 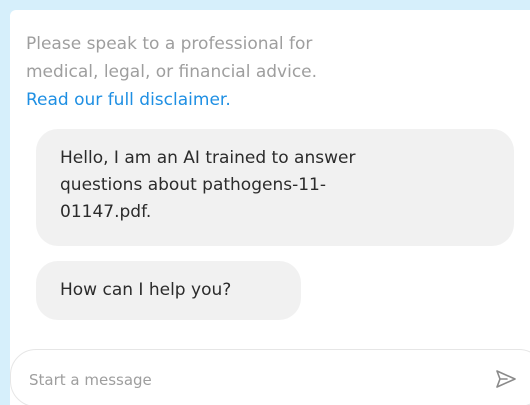 What do you see at coordinates (146, 290) in the screenshot?
I see `message-line: How can I help you?` at bounding box center [146, 290].